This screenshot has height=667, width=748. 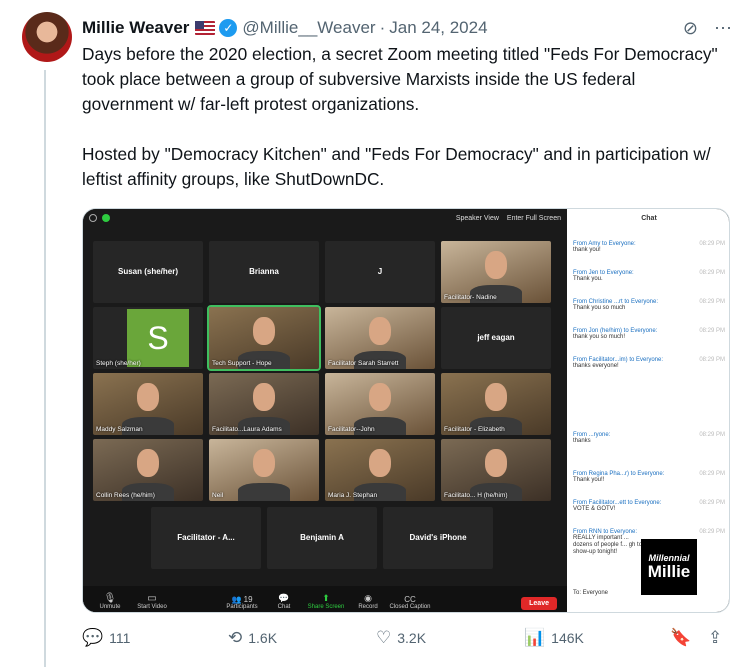 I want to click on video-tile: J, so click(x=380, y=272).